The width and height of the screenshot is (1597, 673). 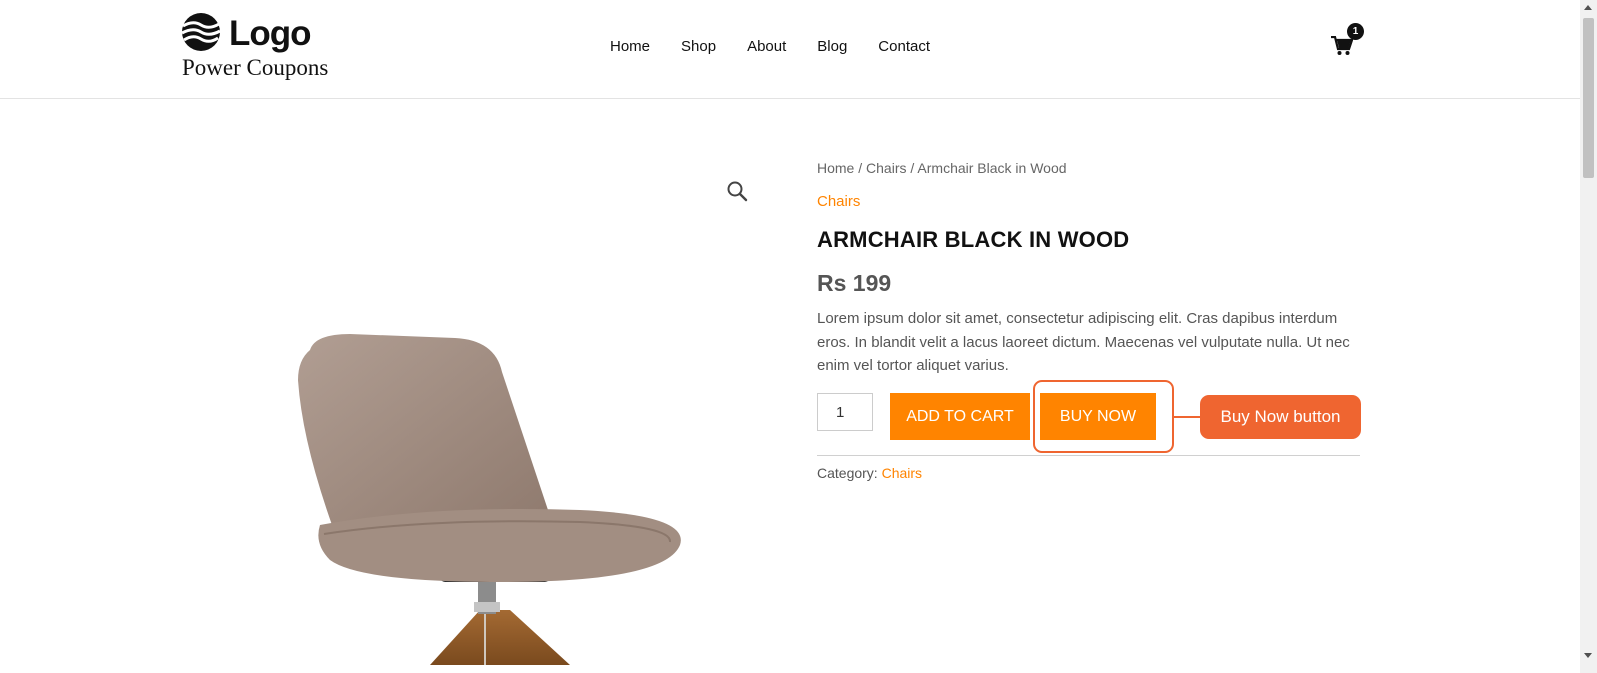 I want to click on quantity-input, so click(x=845, y=412).